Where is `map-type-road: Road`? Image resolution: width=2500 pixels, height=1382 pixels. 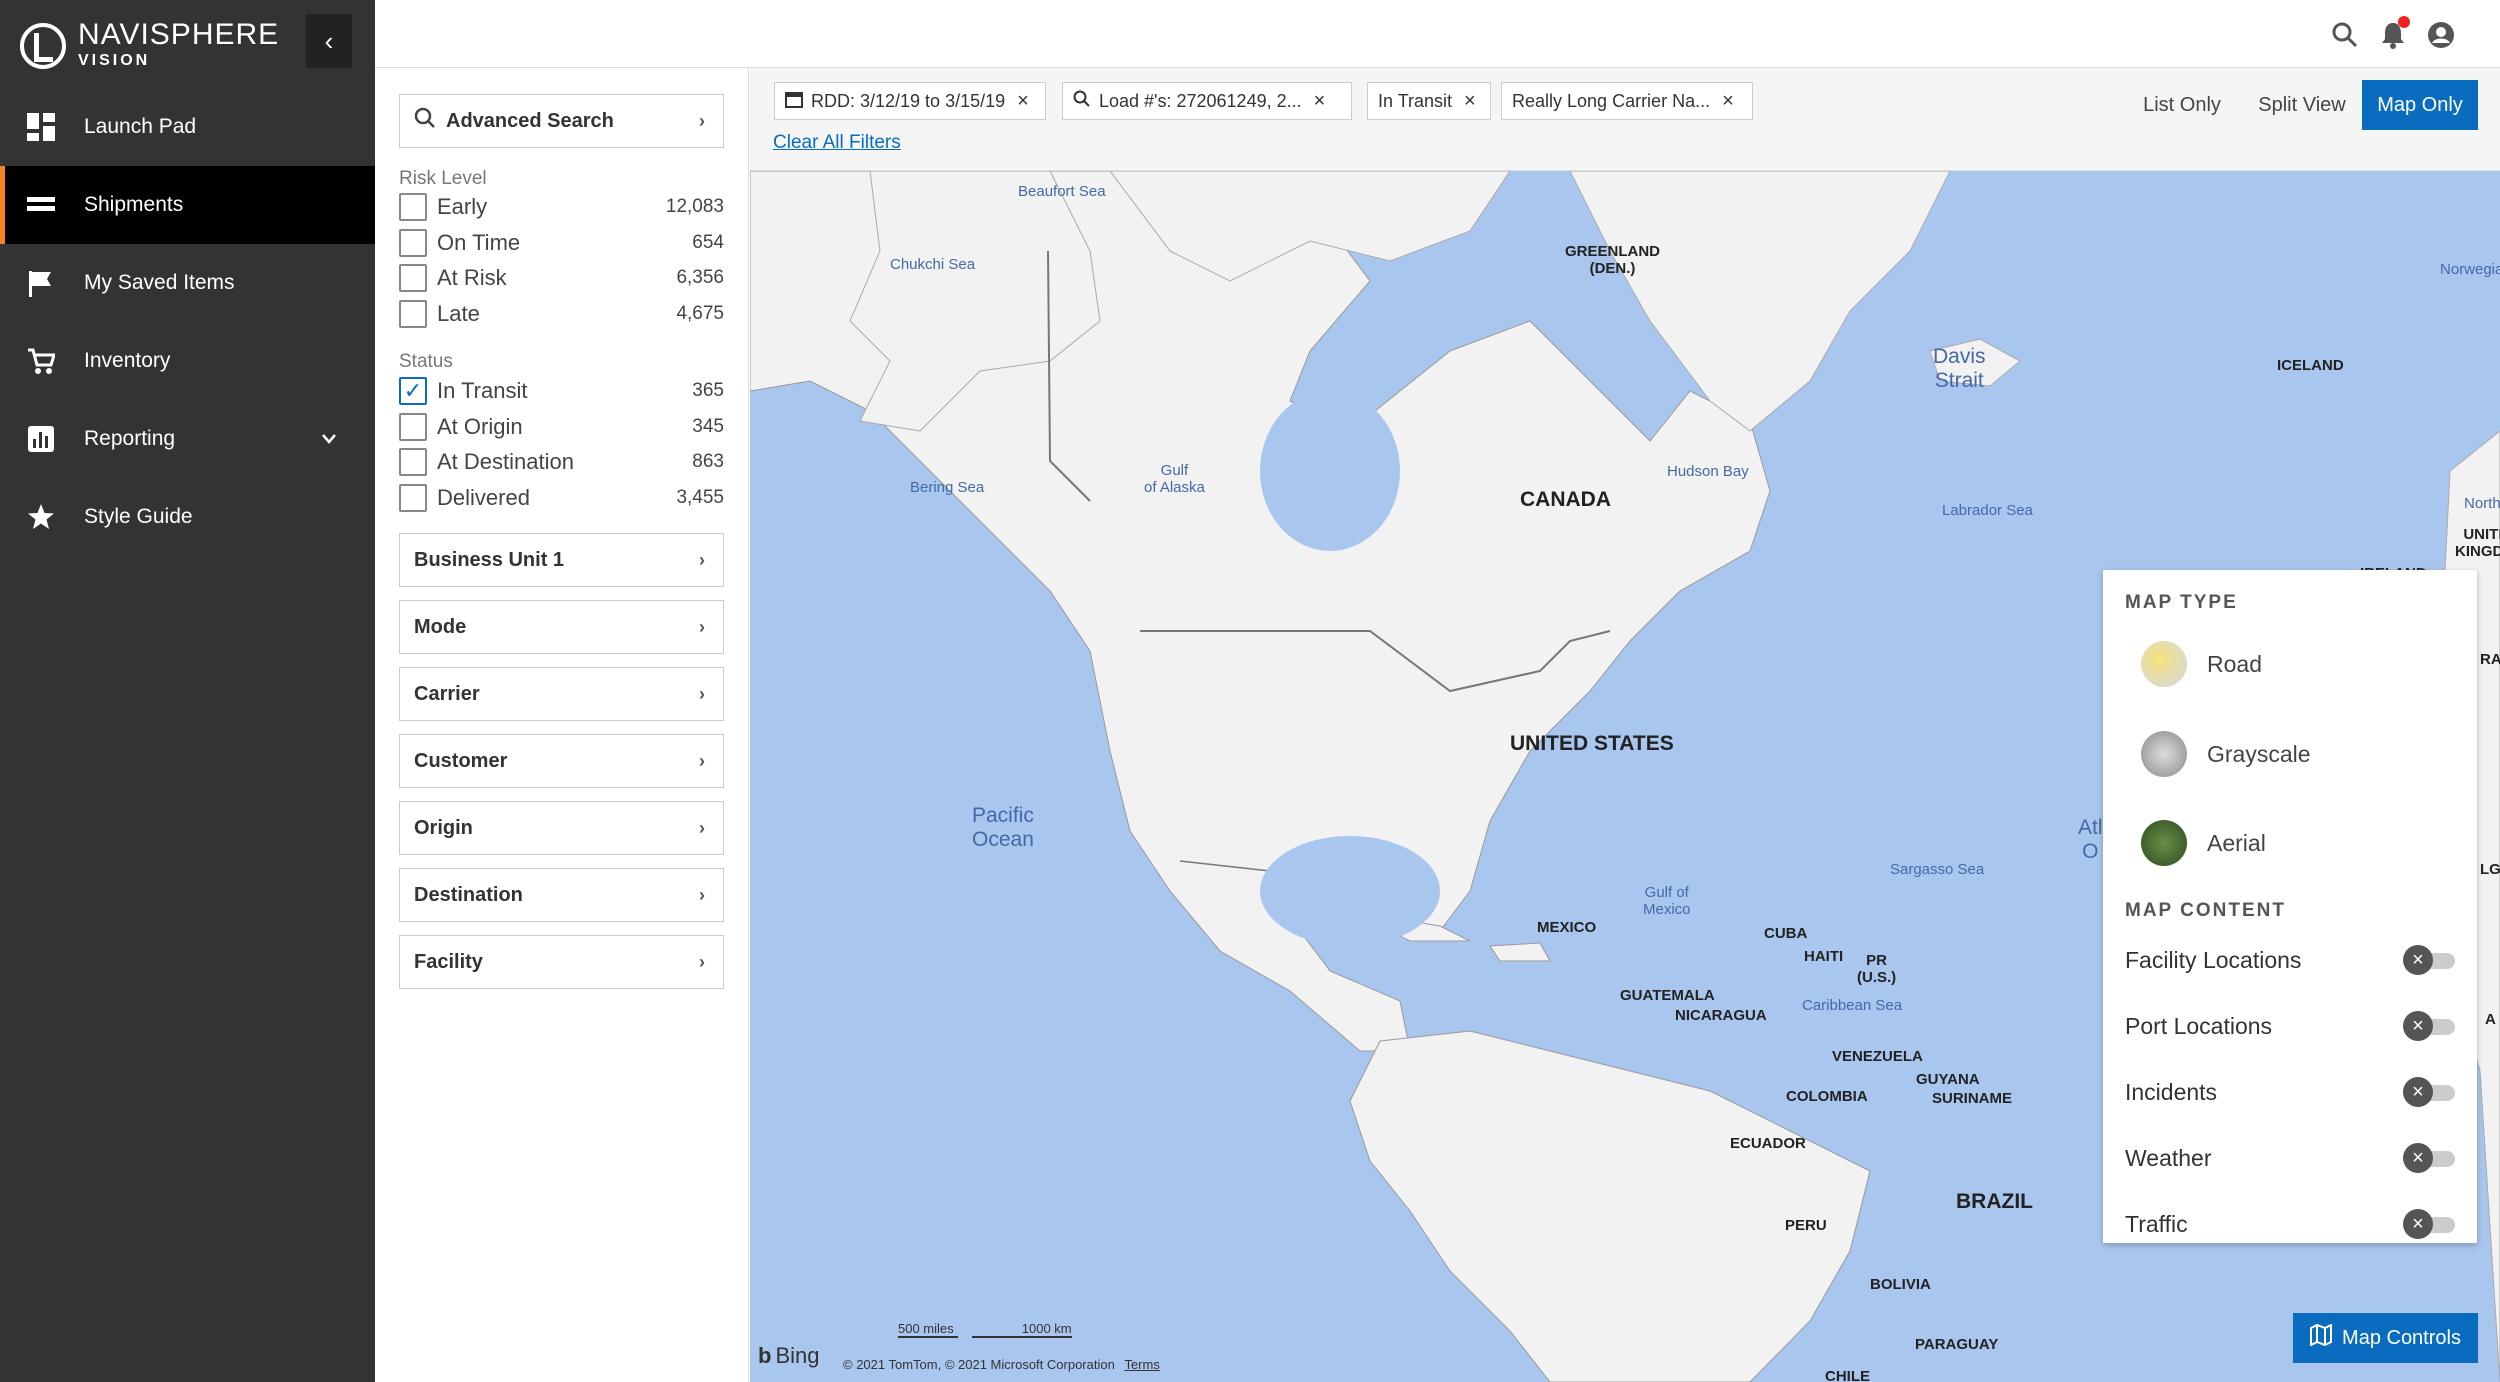
map-type-road: Road is located at coordinates (2201, 664).